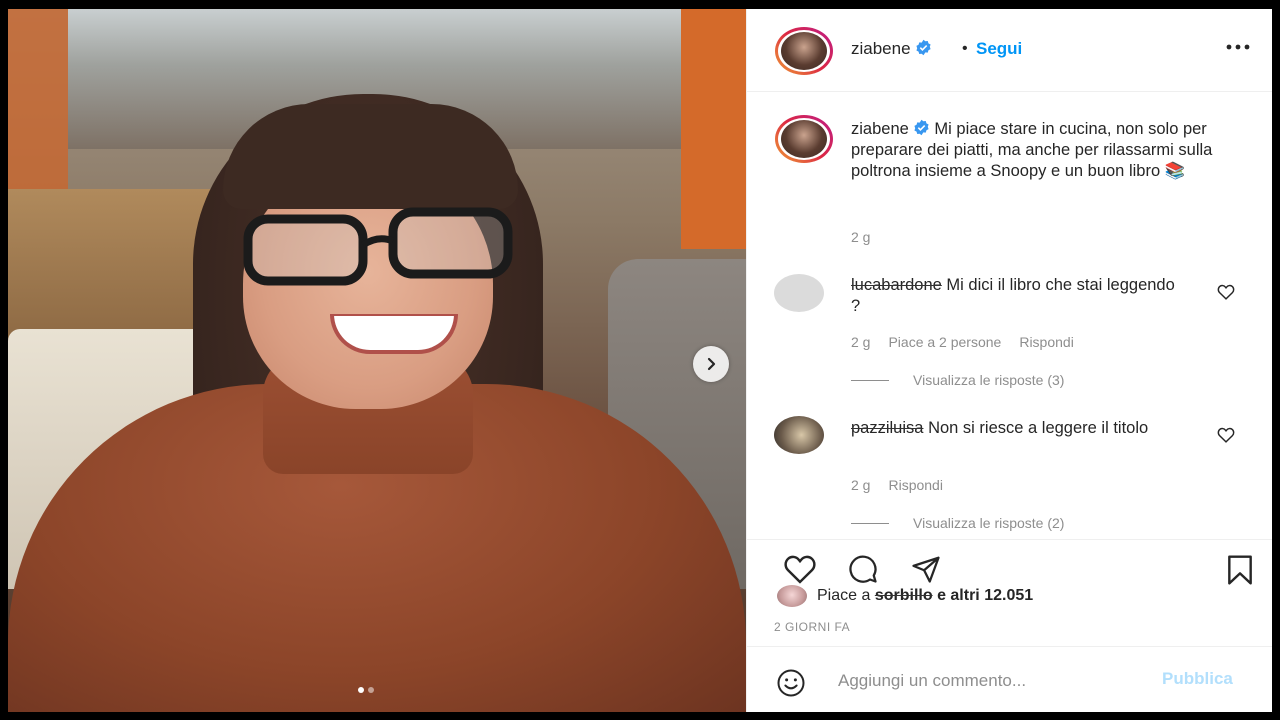  What do you see at coordinates (812, 627) in the screenshot?
I see `post-date: 2 GIORNI FA` at bounding box center [812, 627].